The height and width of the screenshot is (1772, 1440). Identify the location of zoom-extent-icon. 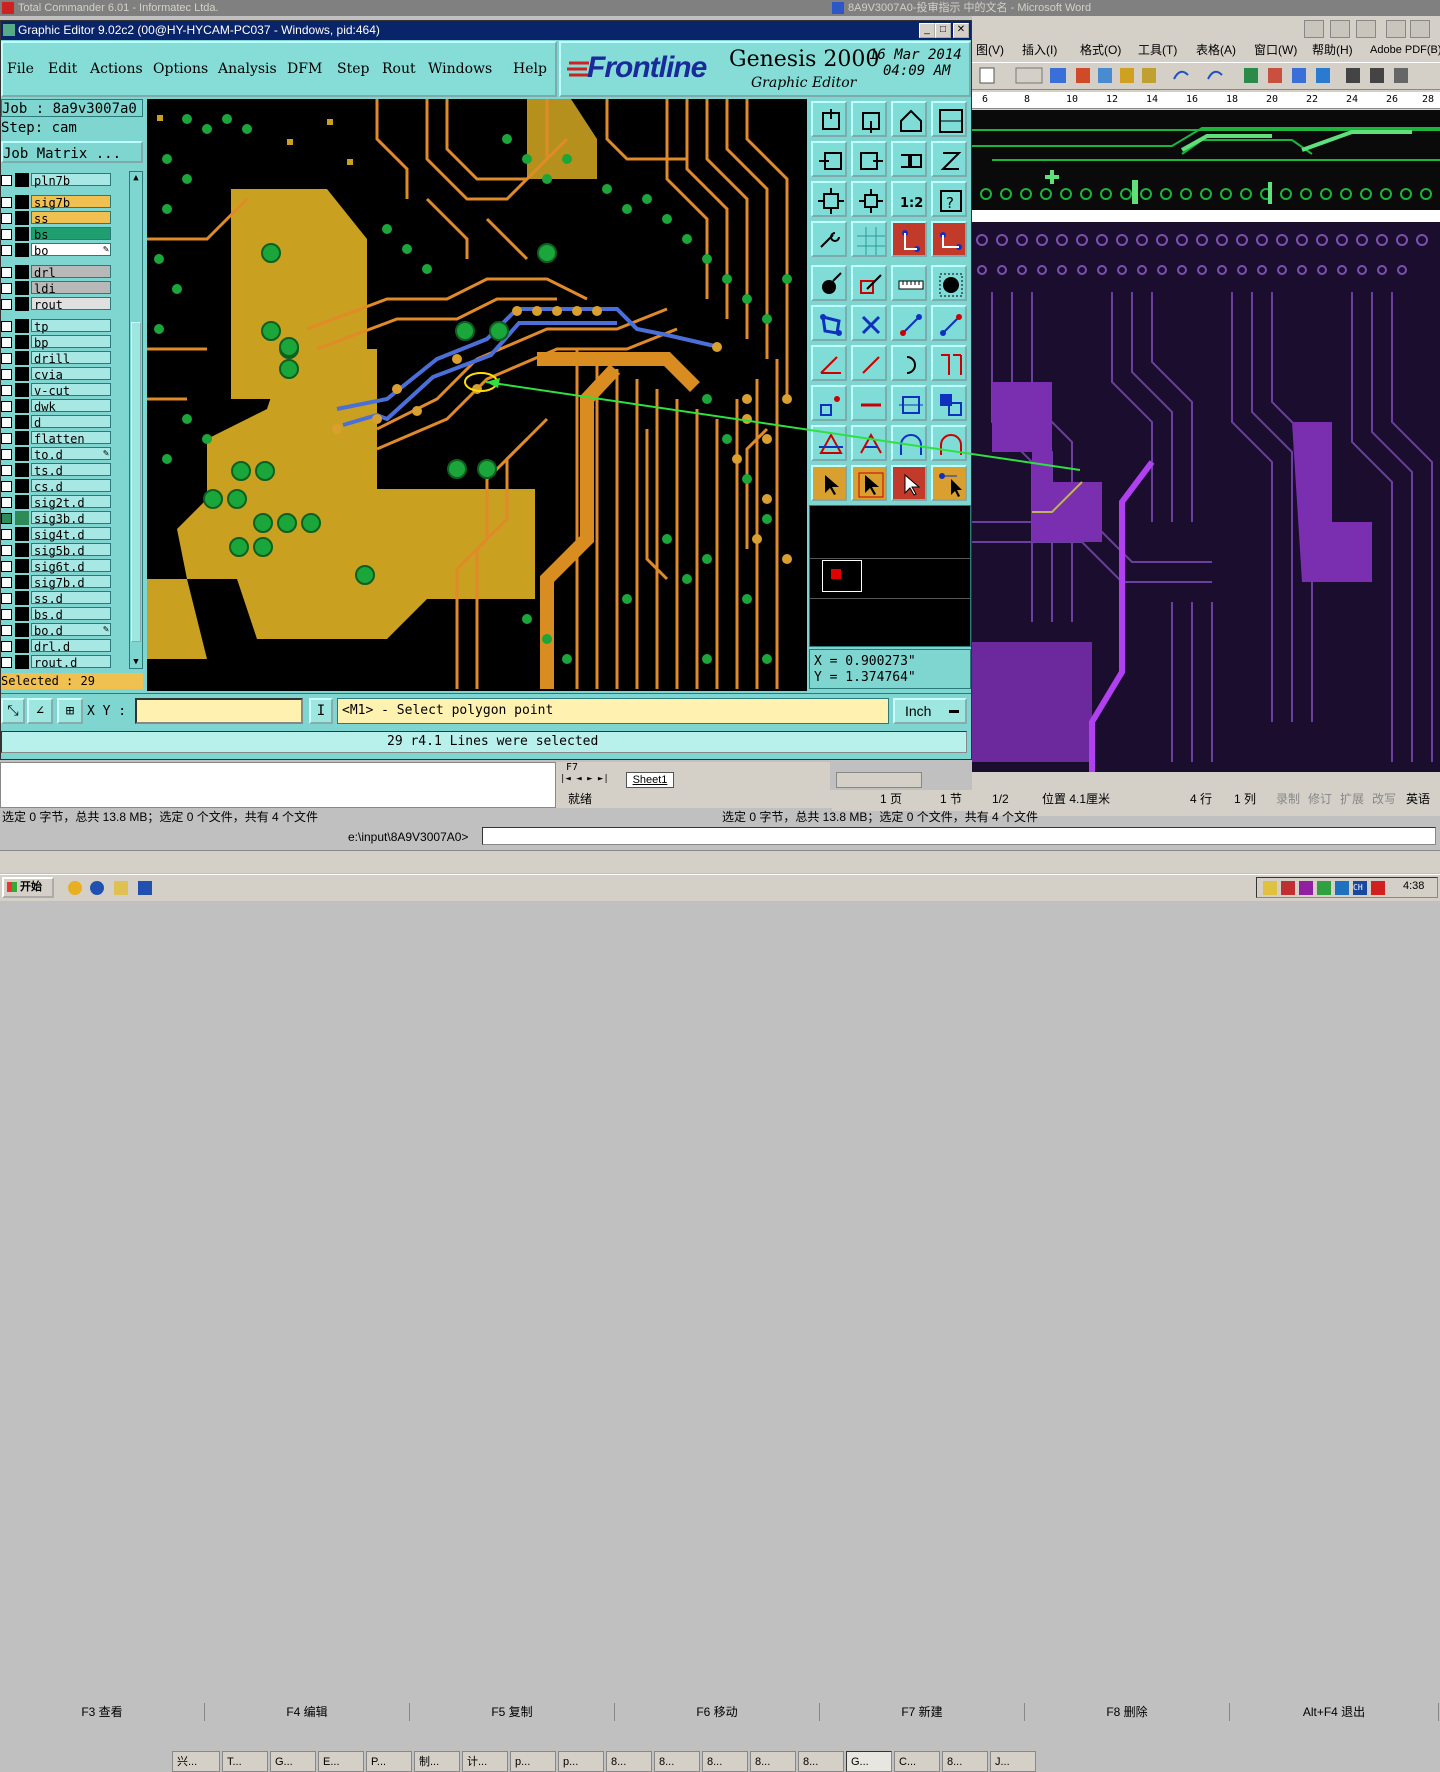
(829, 199).